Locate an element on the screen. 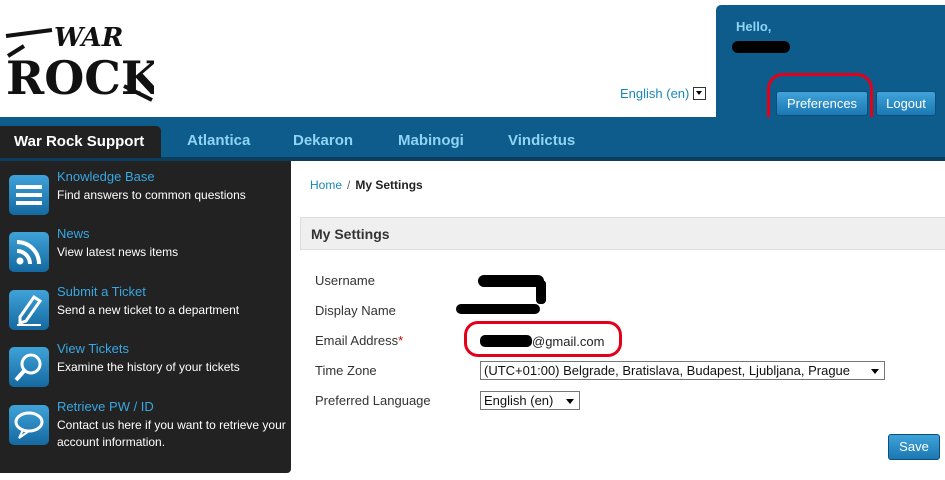 The image size is (945, 480). logout-button: Logout is located at coordinates (906, 103).